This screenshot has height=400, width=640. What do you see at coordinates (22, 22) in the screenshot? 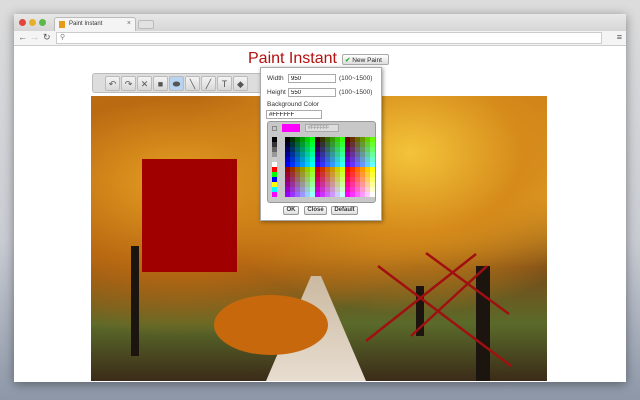
I see `close-window-button` at bounding box center [22, 22].